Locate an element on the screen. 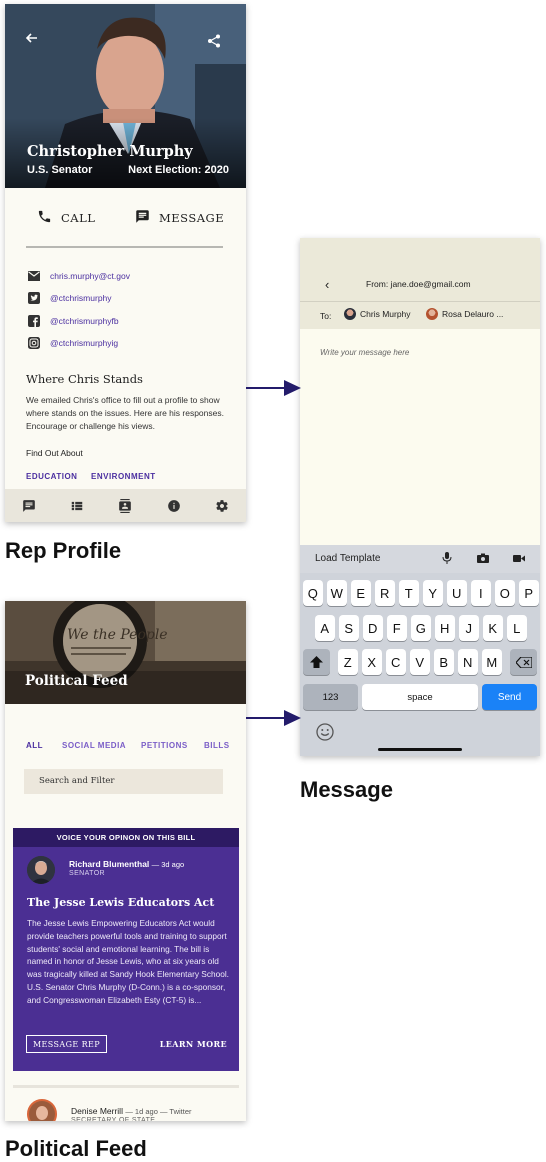  key-h: H is located at coordinates (445, 628).